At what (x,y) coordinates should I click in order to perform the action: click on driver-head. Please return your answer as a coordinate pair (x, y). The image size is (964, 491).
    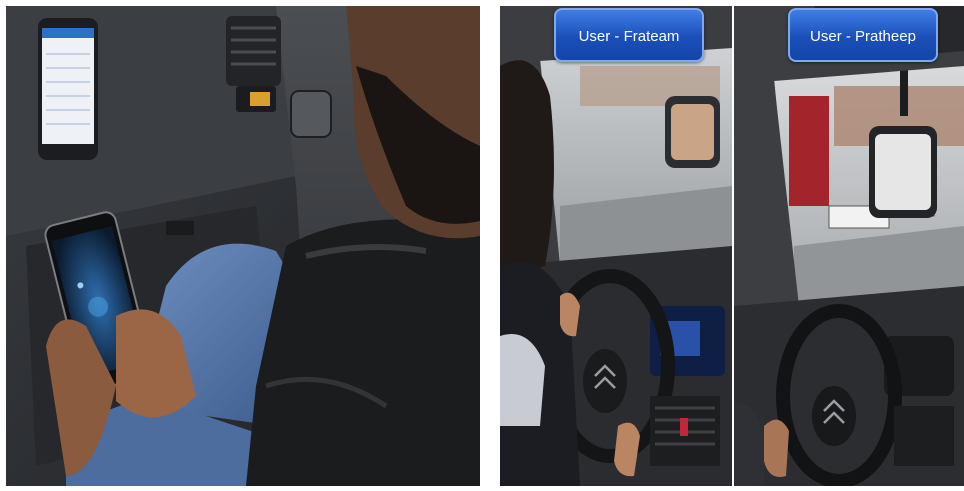
    Looking at the image, I should click on (527, 168).